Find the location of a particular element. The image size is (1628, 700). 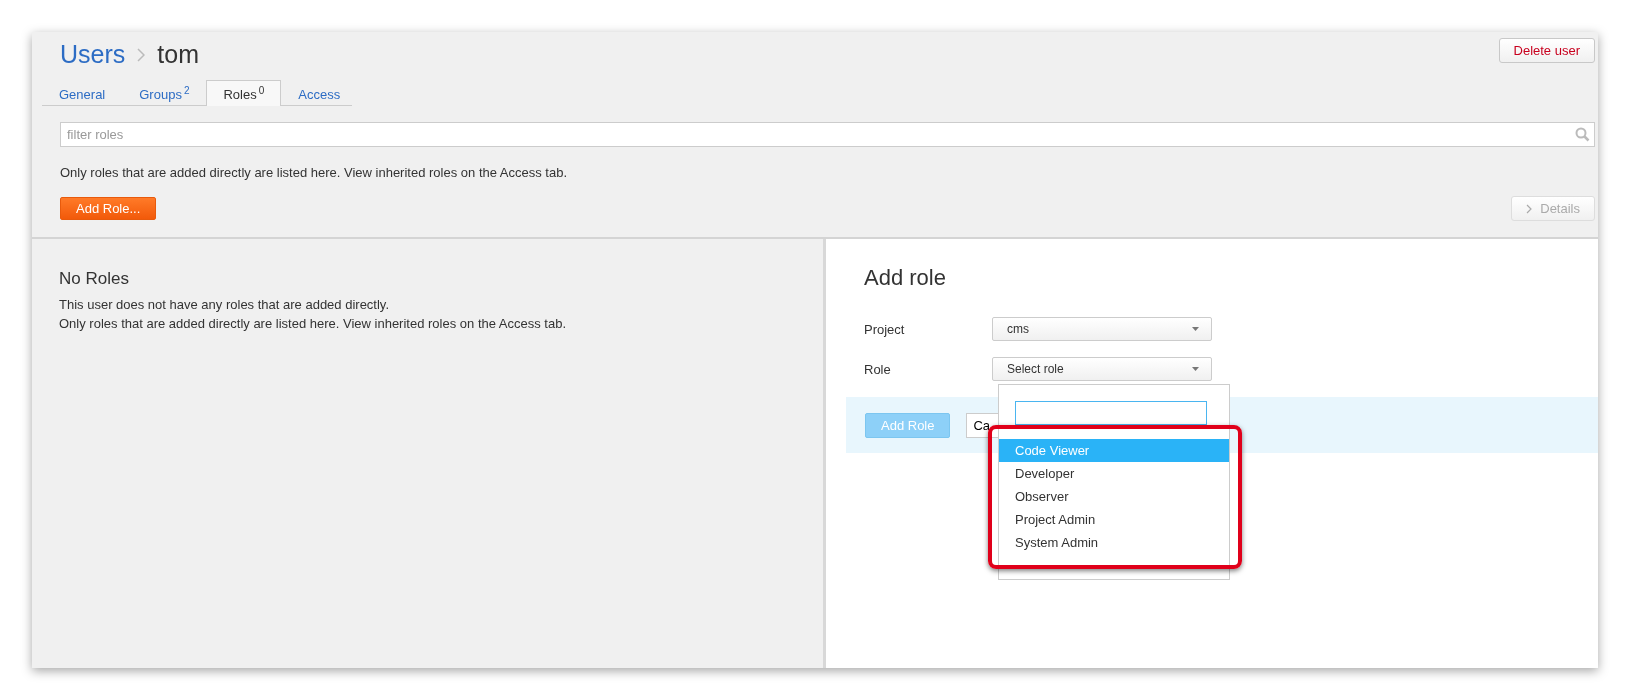

info-text: Only roles that are added directly are listed here. View inherited roles on the Access tab. is located at coordinates (314, 172).